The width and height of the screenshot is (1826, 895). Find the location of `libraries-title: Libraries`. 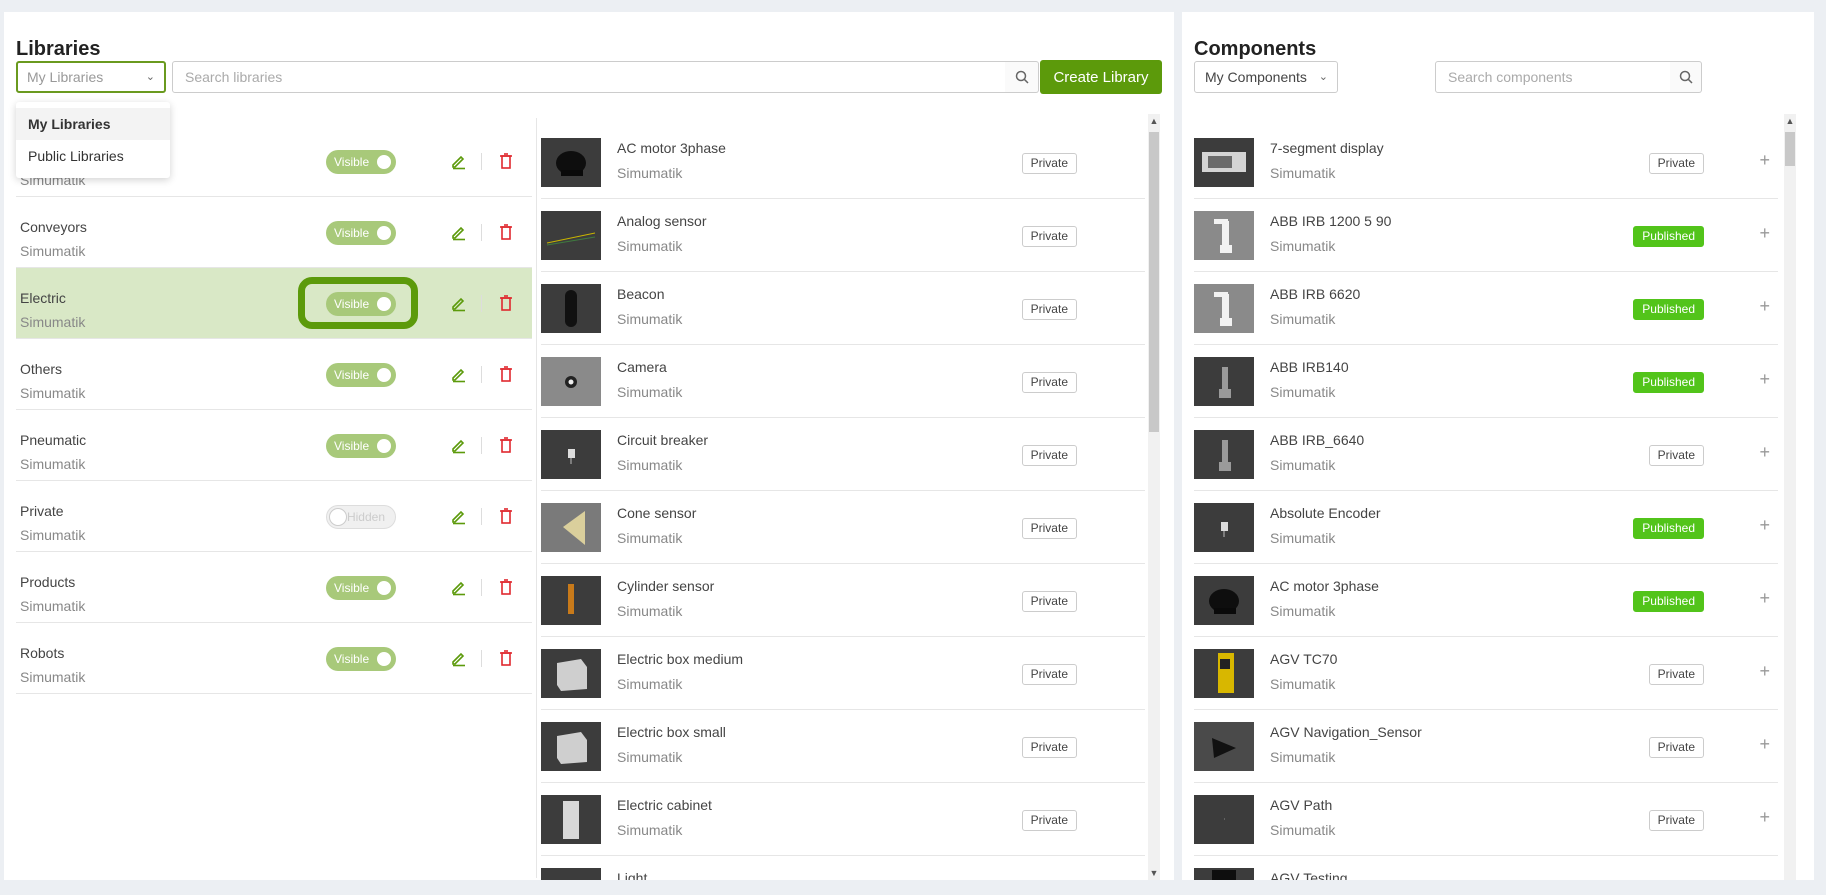

libraries-title: Libraries is located at coordinates (58, 49).